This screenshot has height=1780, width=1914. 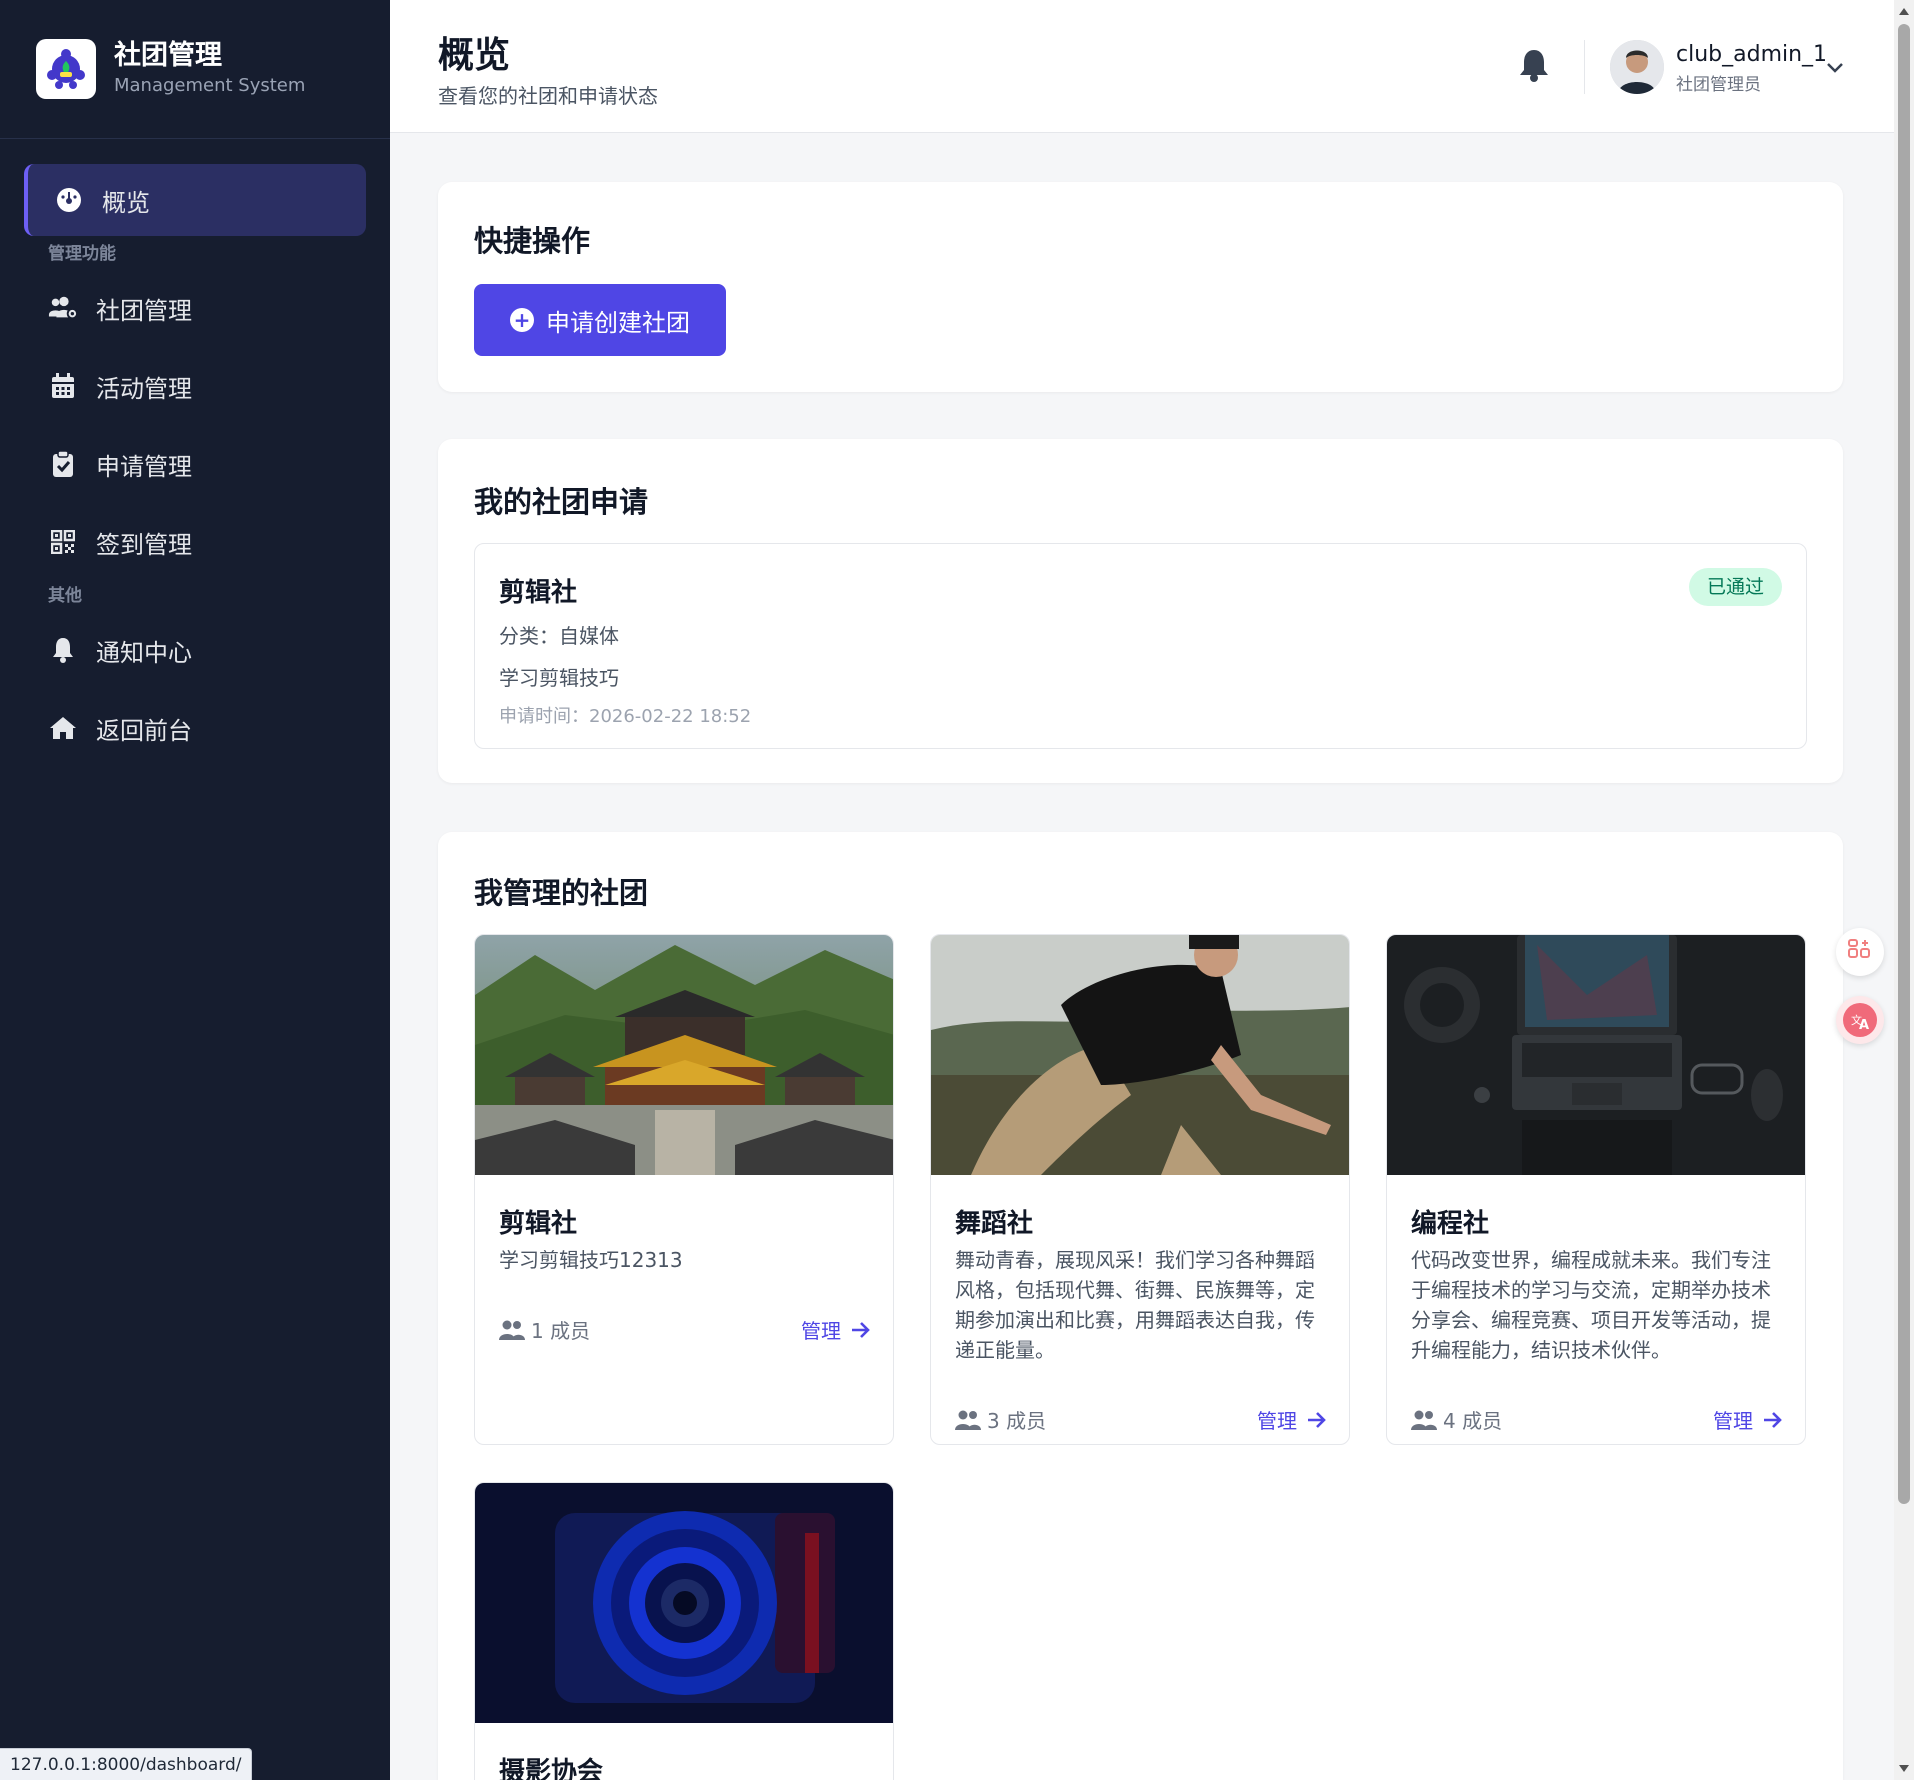 I want to click on user-avatar, so click(x=1637, y=67).